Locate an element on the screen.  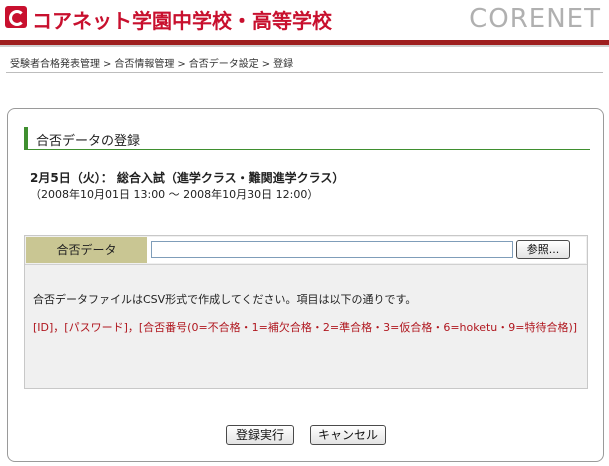
row-divider is located at coordinates (306, 264).